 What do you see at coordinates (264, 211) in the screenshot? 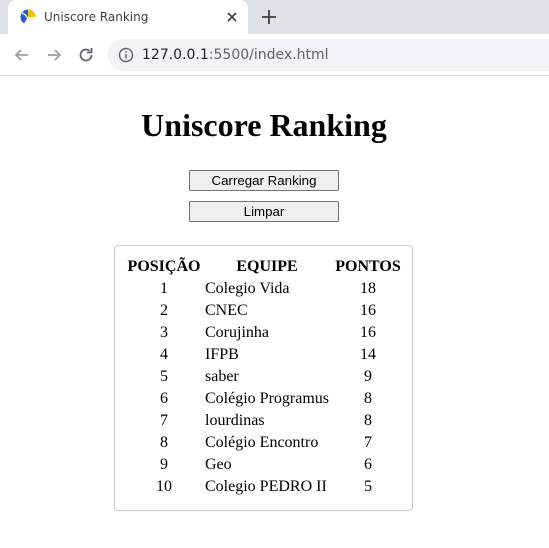
I see `clear-button: Limpar` at bounding box center [264, 211].